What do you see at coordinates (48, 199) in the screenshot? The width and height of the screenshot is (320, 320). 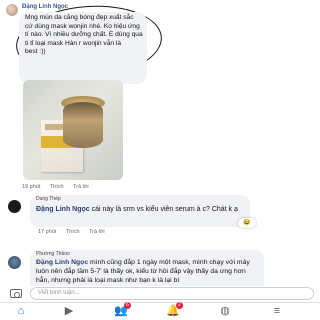 I see `comment-author: Dung Thép` at bounding box center [48, 199].